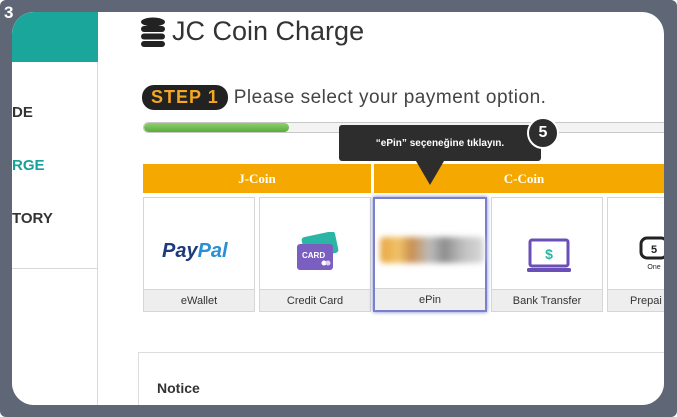  I want to click on page-header: JC Coin Charge, so click(252, 31).